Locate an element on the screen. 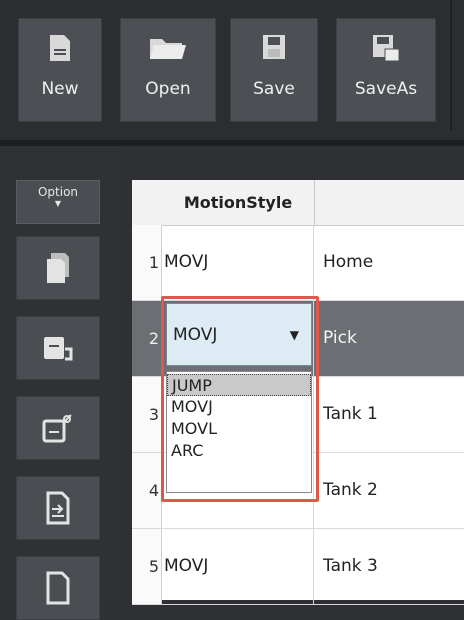  insert-icon is located at coordinates (58, 508).